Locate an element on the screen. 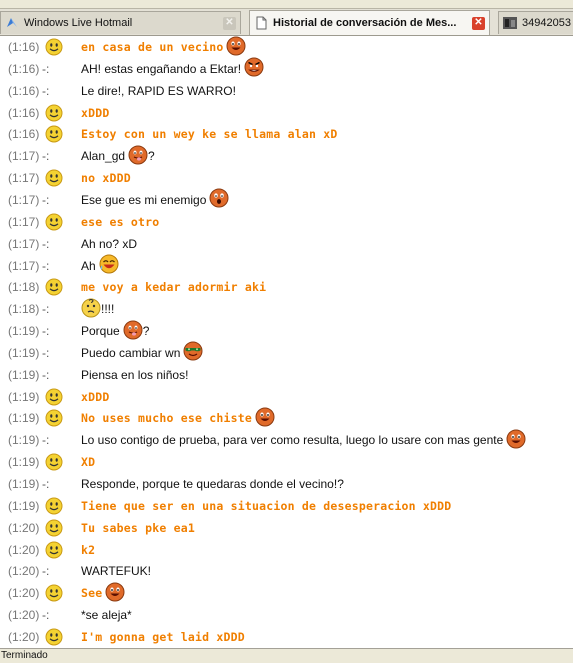 The height and width of the screenshot is (663, 573). message-text-container: Tu sabes pke ea1 is located at coordinates (138, 528).